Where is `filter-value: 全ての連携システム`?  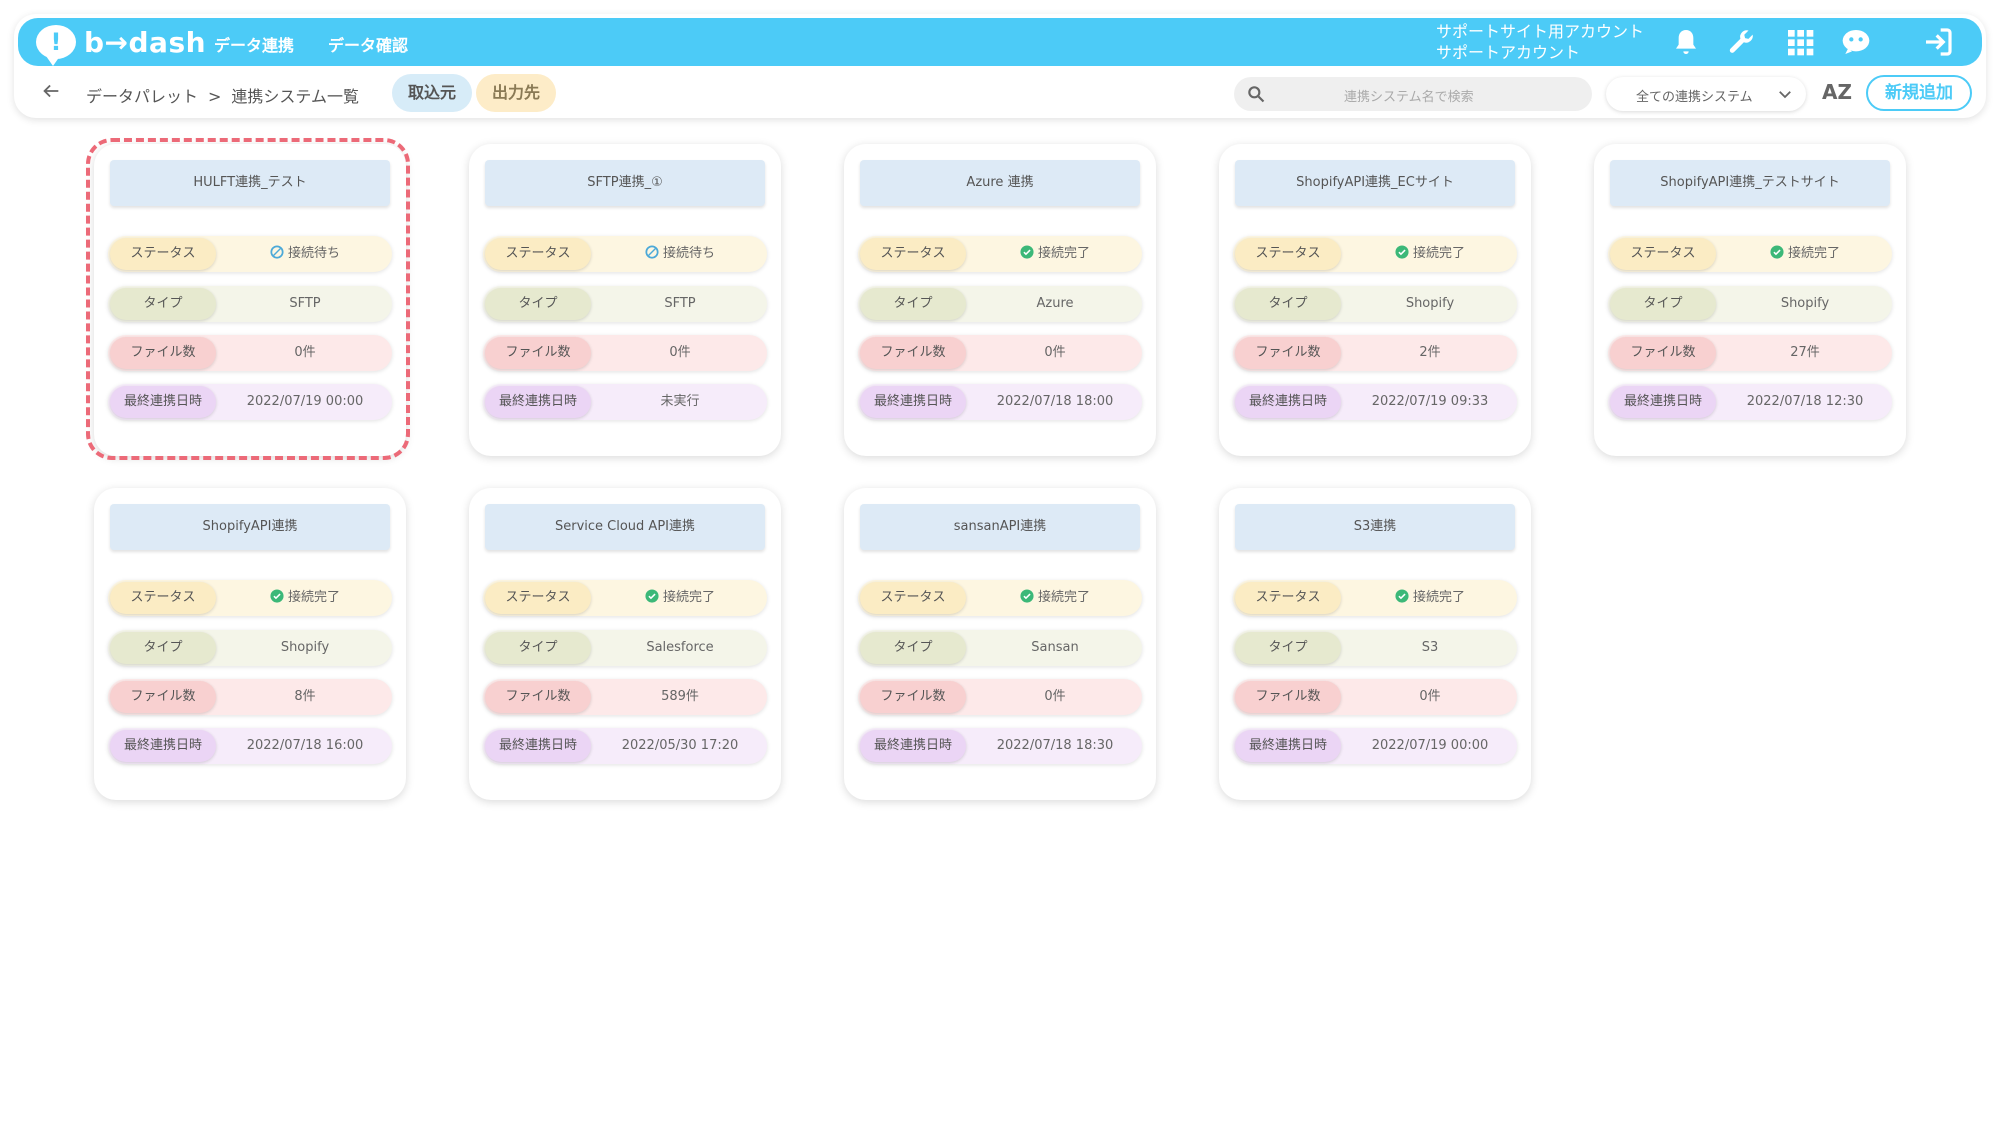
filter-value: 全ての連携システム is located at coordinates (1694, 97).